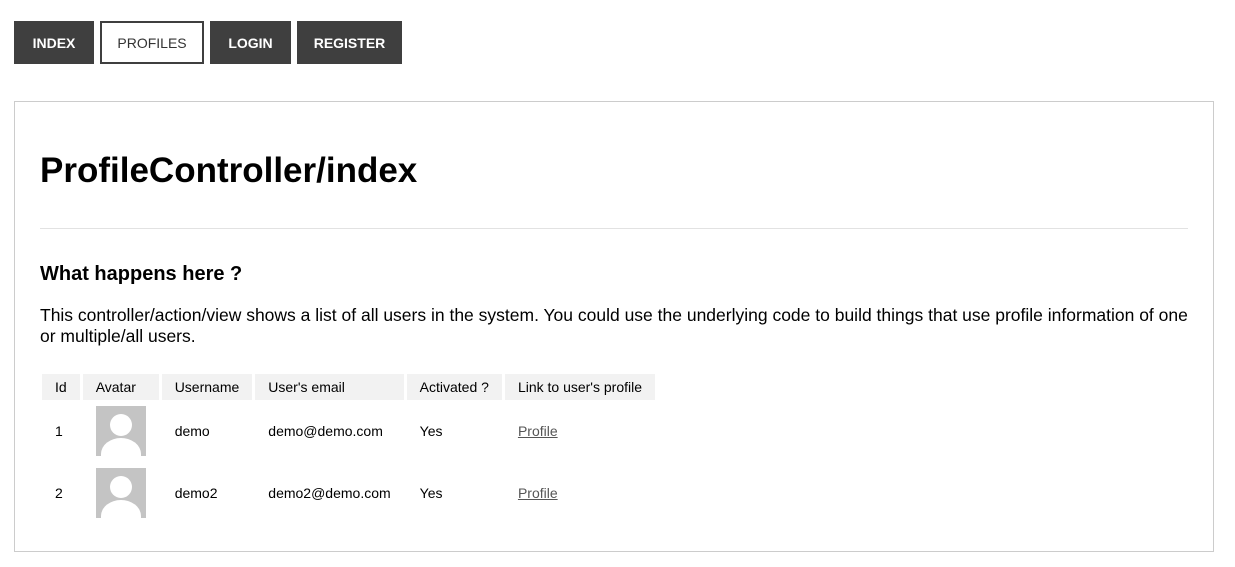 This screenshot has height=567, width=1235. I want to click on cell-id: 1, so click(59, 431).